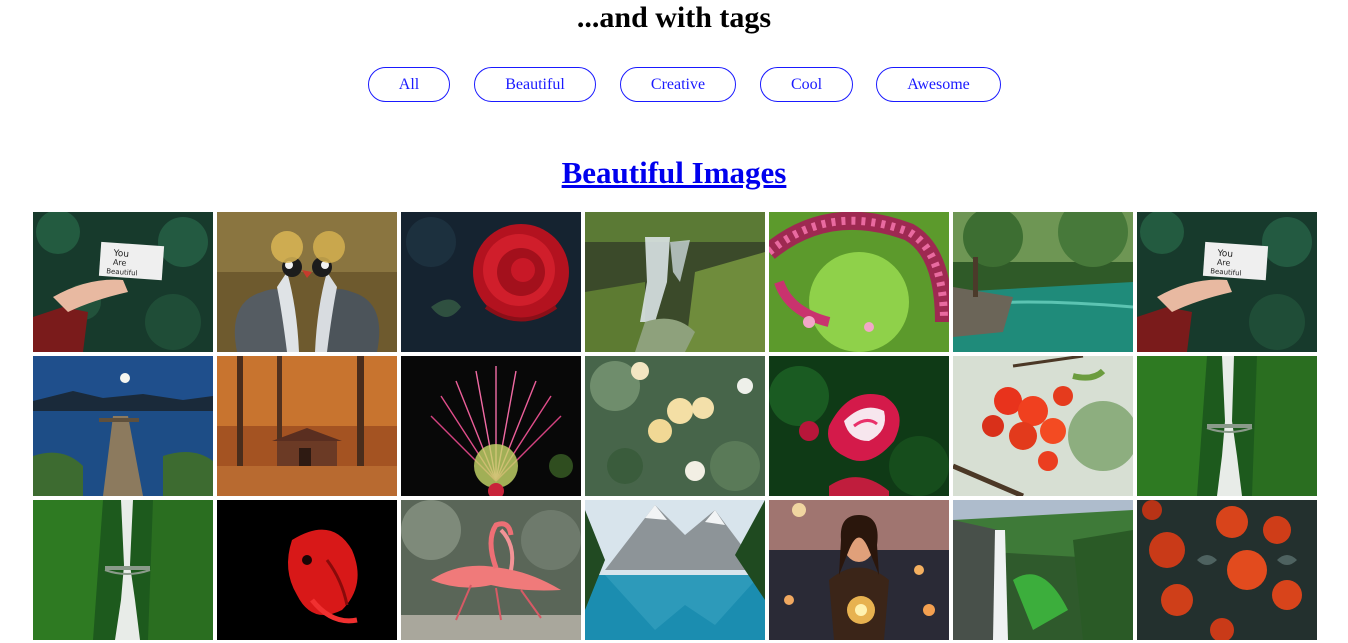  I want to click on gallery-image-lake-pier-moon, so click(123, 426).